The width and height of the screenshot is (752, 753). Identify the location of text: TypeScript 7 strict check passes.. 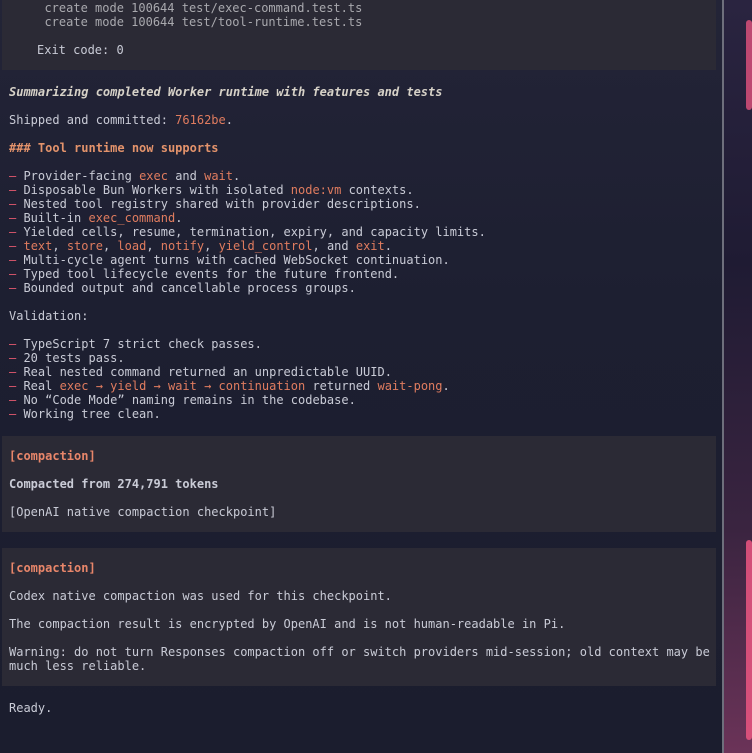
(139, 344).